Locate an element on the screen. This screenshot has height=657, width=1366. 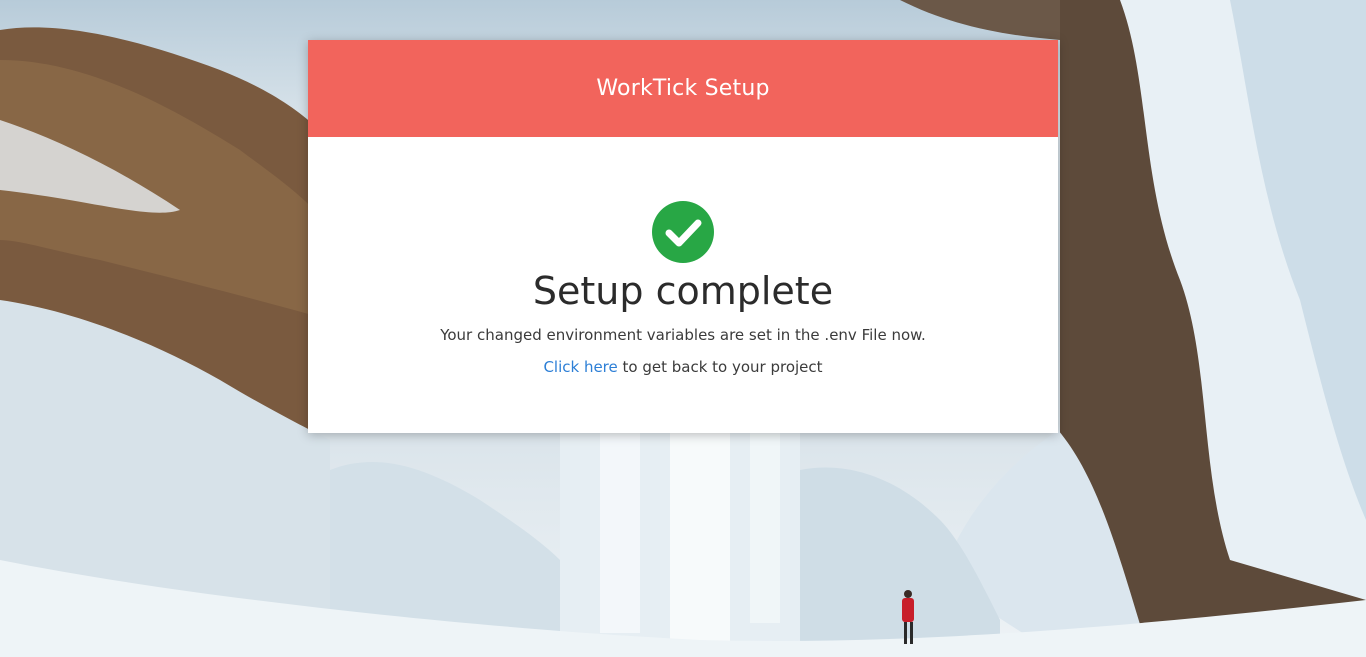
back-link-line: Click here to get back to your project is located at coordinates (683, 367).